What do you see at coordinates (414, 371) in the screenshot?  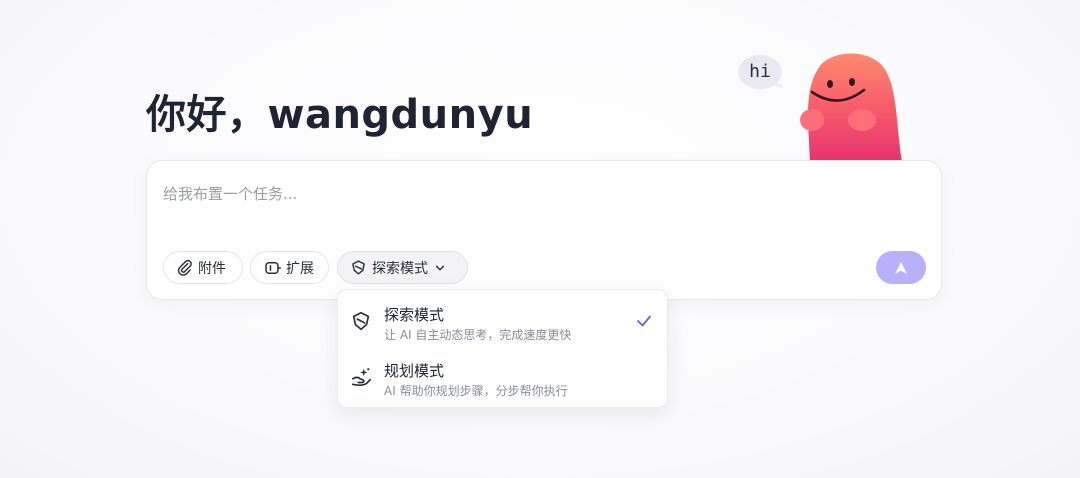 I see `mode-option-title: 规划模式` at bounding box center [414, 371].